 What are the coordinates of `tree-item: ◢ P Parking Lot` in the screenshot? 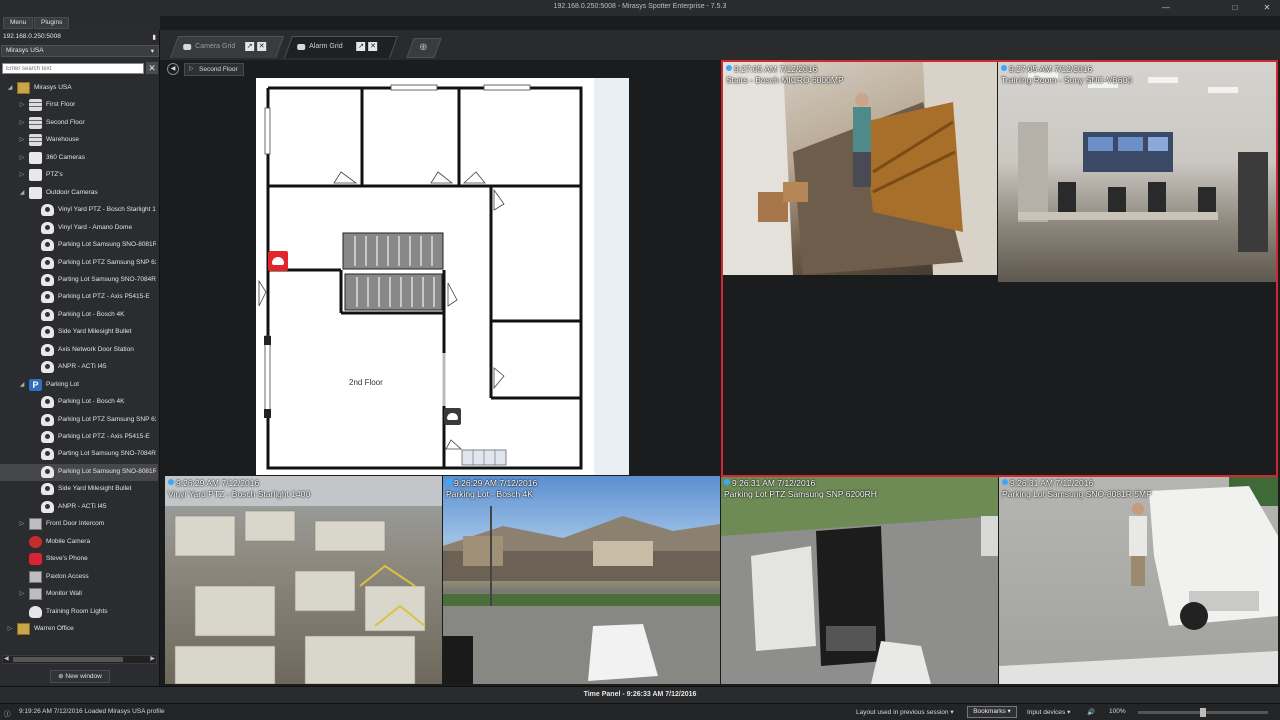 It's located at (79, 385).